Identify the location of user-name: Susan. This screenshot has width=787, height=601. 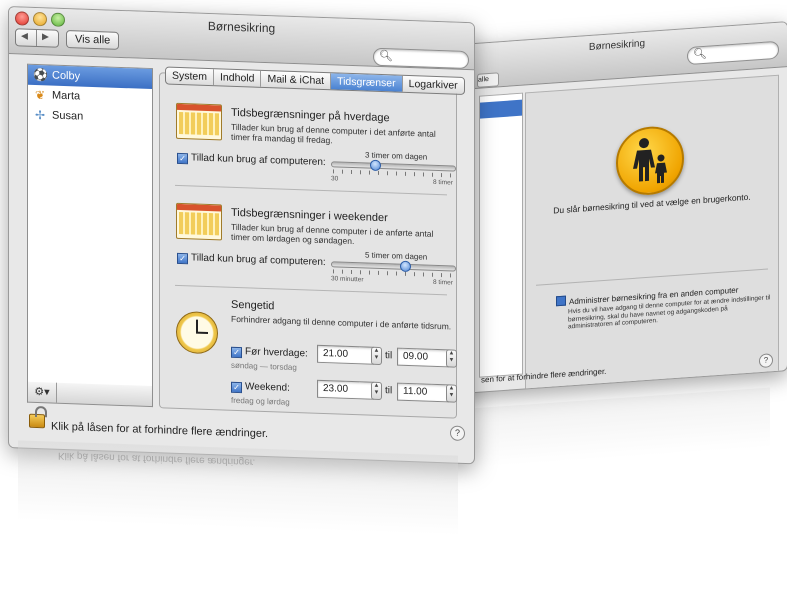
(68, 116).